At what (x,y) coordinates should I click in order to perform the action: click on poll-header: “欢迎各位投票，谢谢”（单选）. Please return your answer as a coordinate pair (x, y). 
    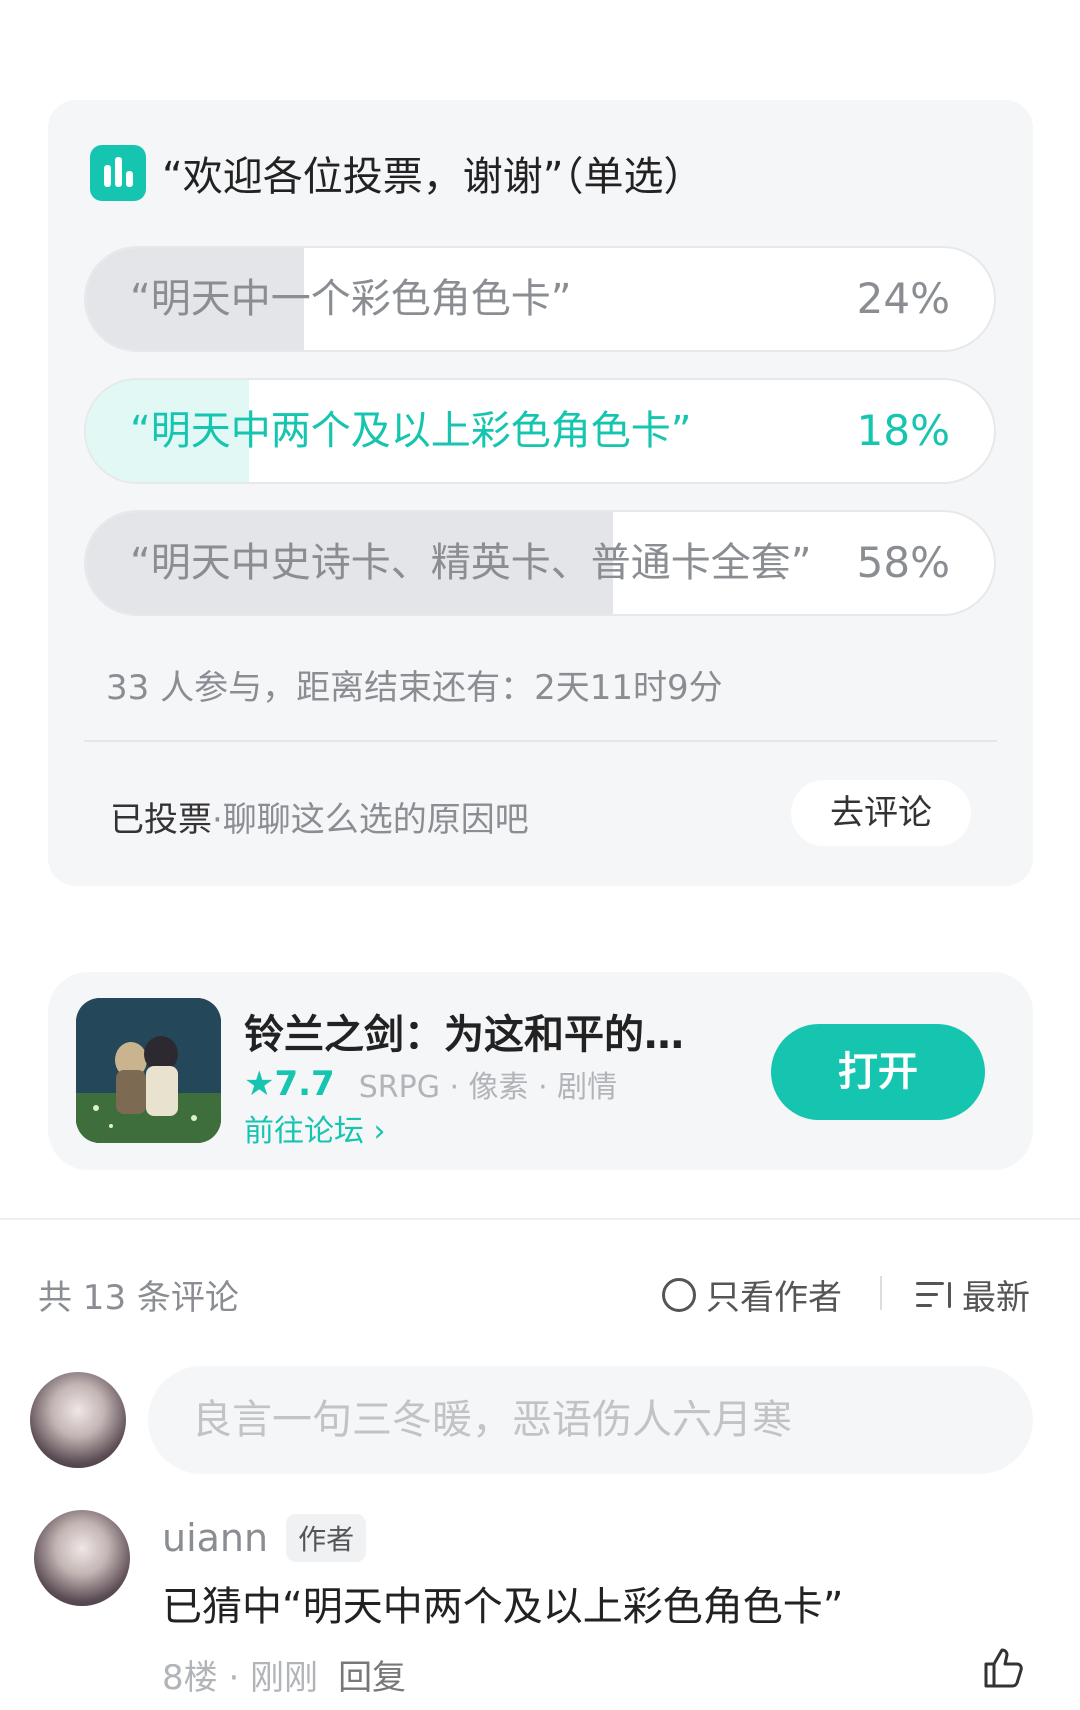
    Looking at the image, I should click on (396, 173).